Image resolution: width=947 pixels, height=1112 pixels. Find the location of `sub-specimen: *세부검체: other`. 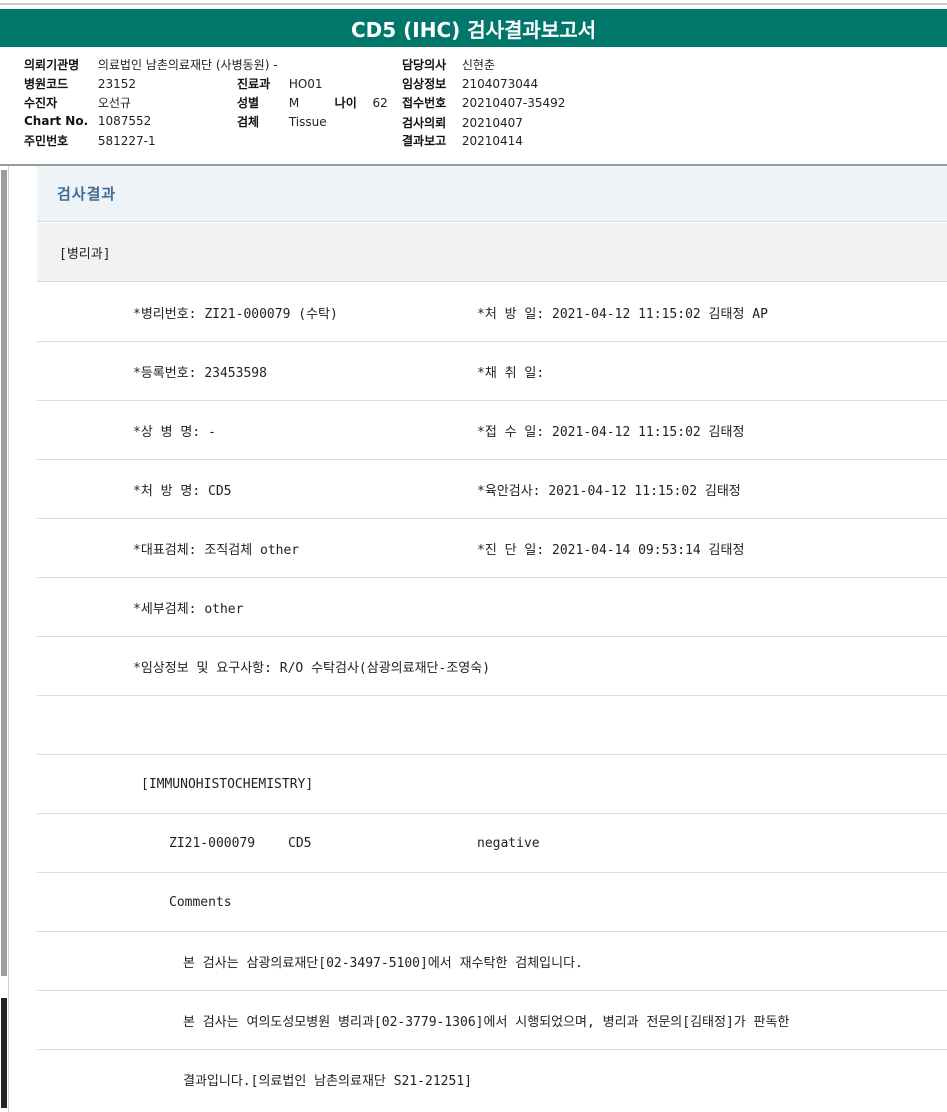

sub-specimen: *세부검체: other is located at coordinates (188, 609).